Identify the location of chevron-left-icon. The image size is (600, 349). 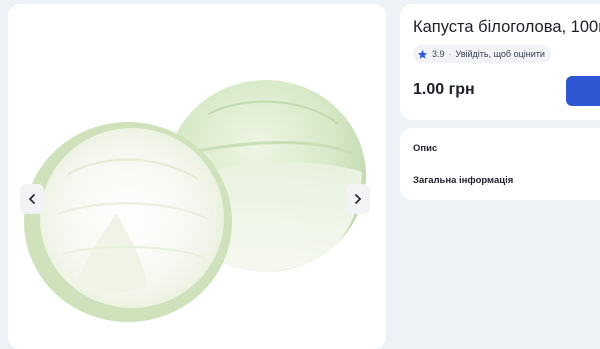
(31, 199).